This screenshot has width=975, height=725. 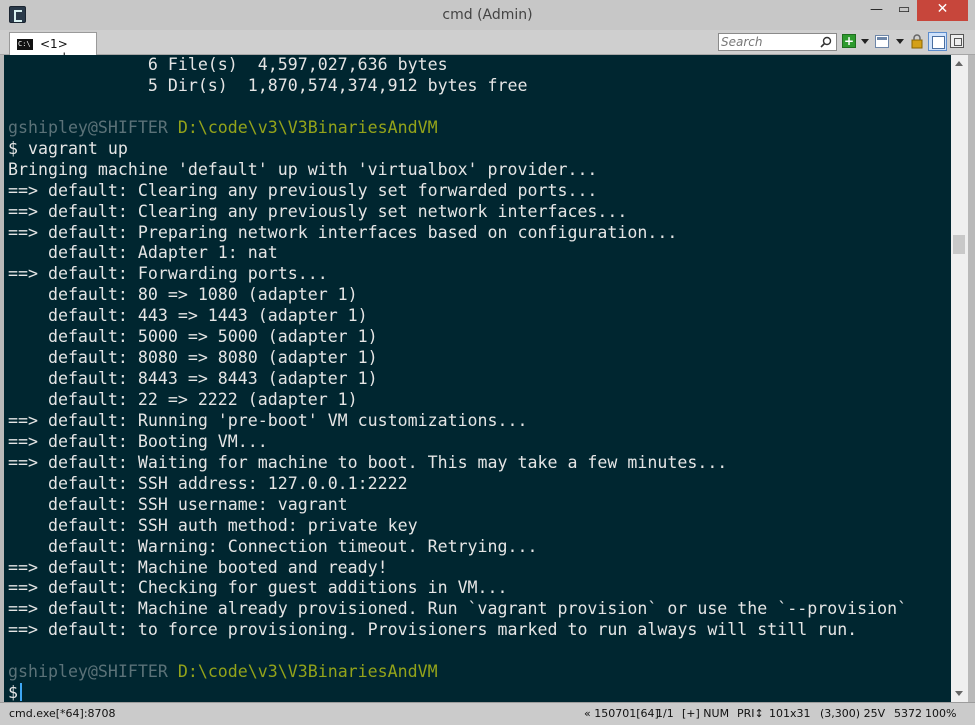 I want to click on terminal-line: default: 80 => 1080 (adapter 1), so click(x=457, y=295).